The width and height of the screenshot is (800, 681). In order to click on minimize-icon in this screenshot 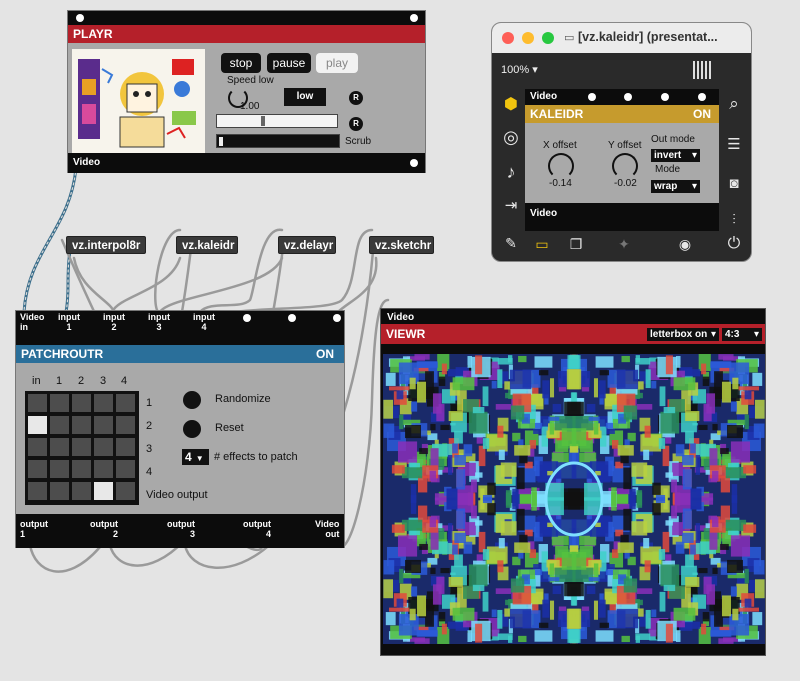, I will do `click(528, 38)`.